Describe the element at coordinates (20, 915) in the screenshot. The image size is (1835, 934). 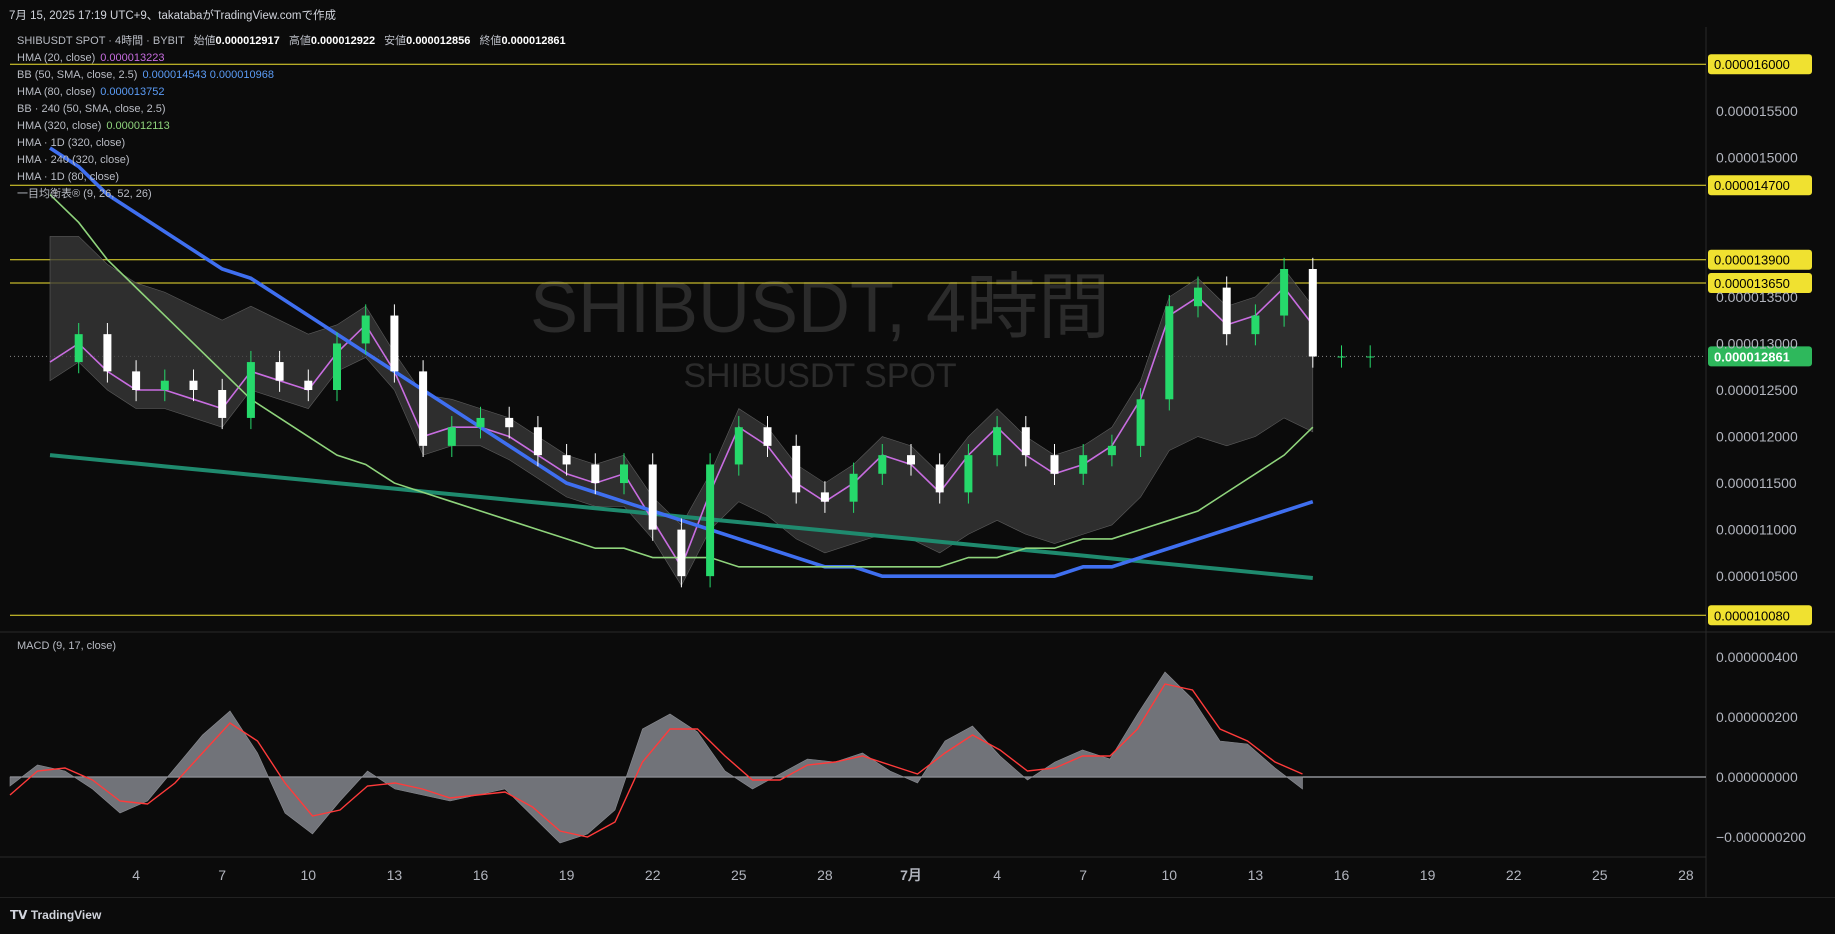
I see `logo-icon: 𝗧𝗩` at that location.